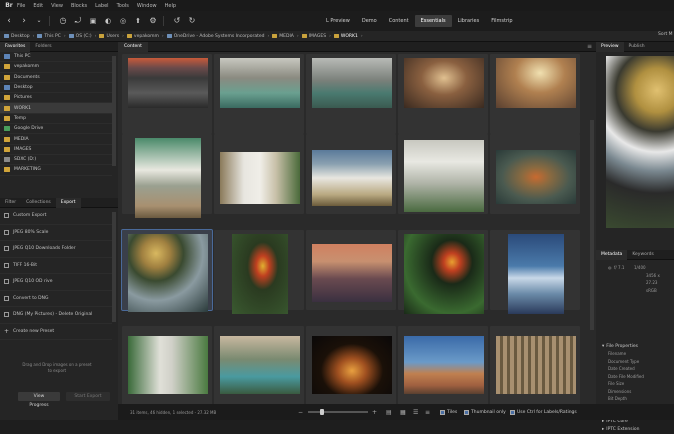 The height and width of the screenshot is (434, 674). I want to click on breadcrumb-onedrive: OneDrive - Adobe Systems Incorporated ›, so click(217, 36).